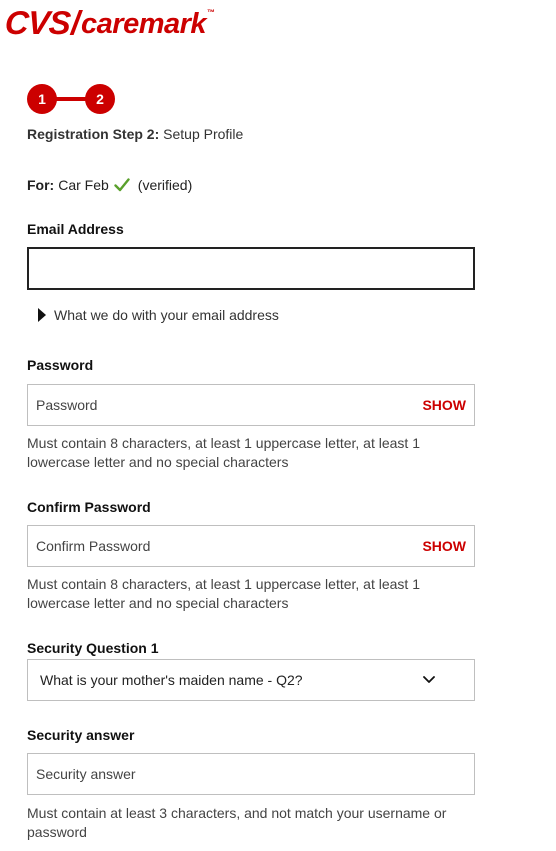 The image size is (556, 851). Describe the element at coordinates (100, 99) in the screenshot. I see `step-2-indicator: 2` at that location.